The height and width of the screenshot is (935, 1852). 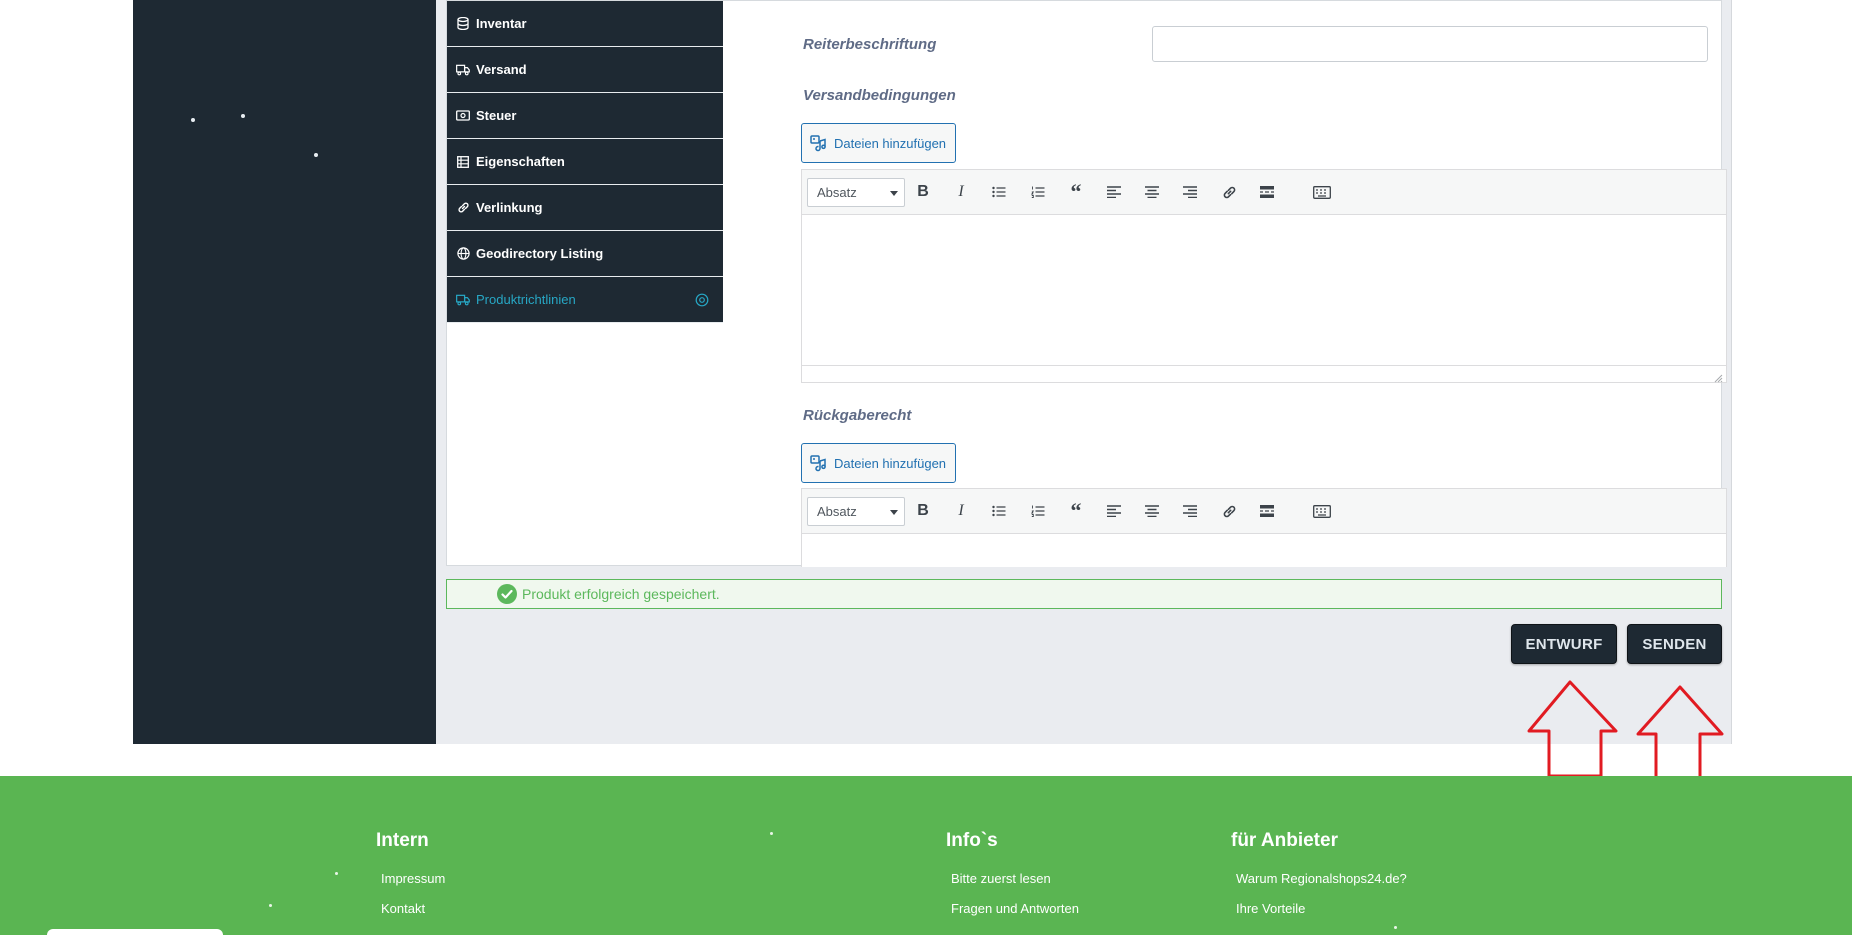 What do you see at coordinates (585, 116) in the screenshot?
I see `tab-steuer: Steuer` at bounding box center [585, 116].